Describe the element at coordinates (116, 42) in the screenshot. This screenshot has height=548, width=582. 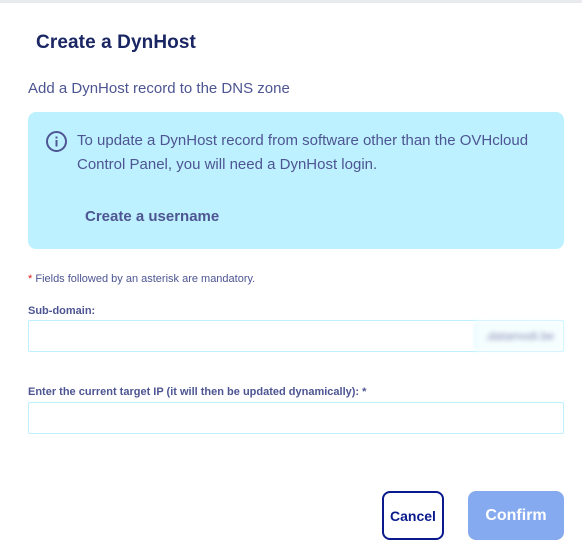
I see `dialog-title: Create a DynHost` at that location.